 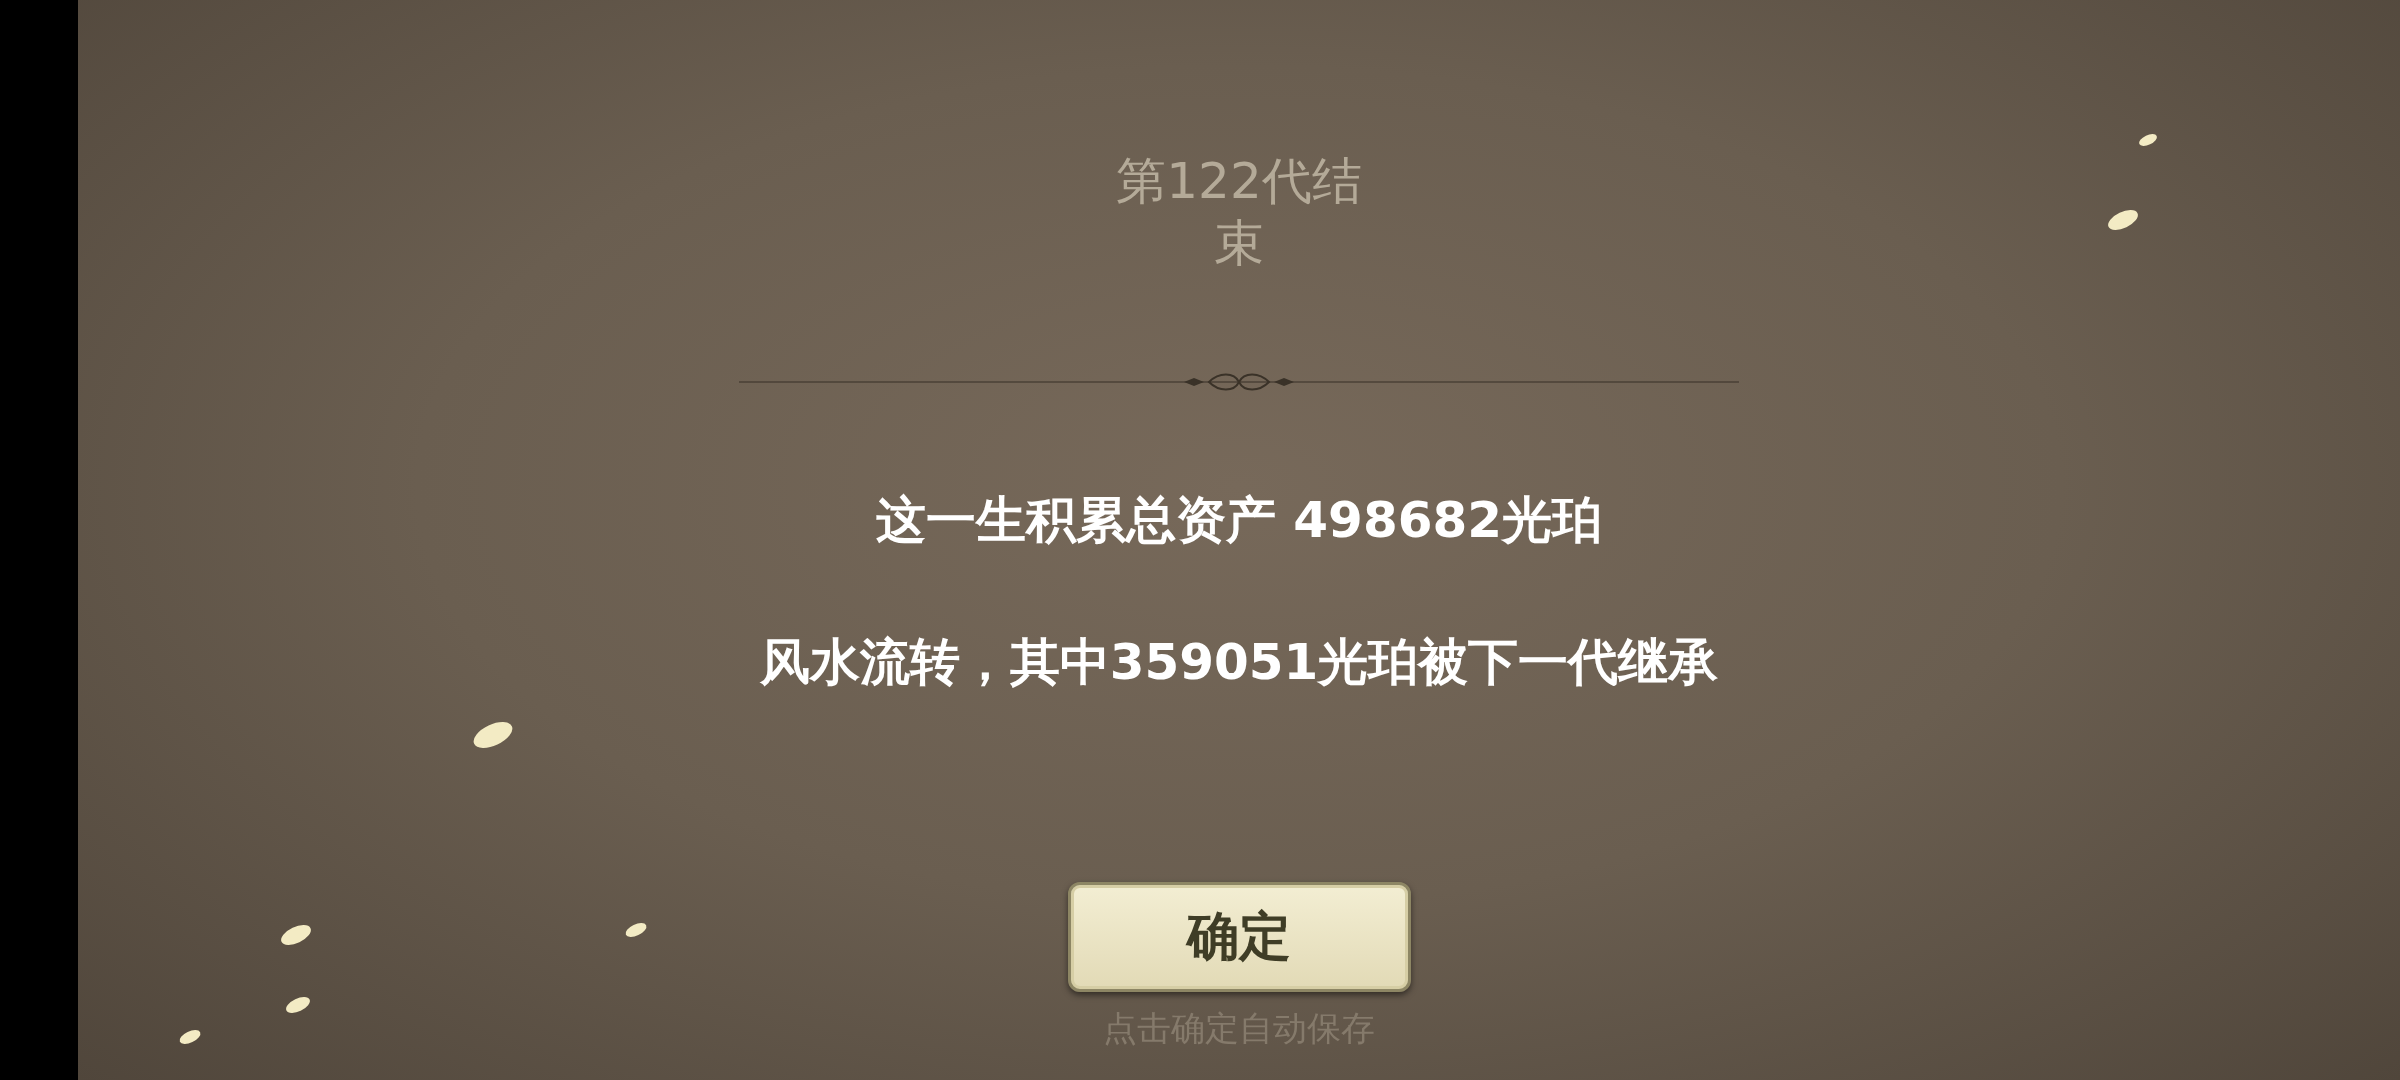 What do you see at coordinates (1239, 212) in the screenshot?
I see `generation-title: 第122代结束` at bounding box center [1239, 212].